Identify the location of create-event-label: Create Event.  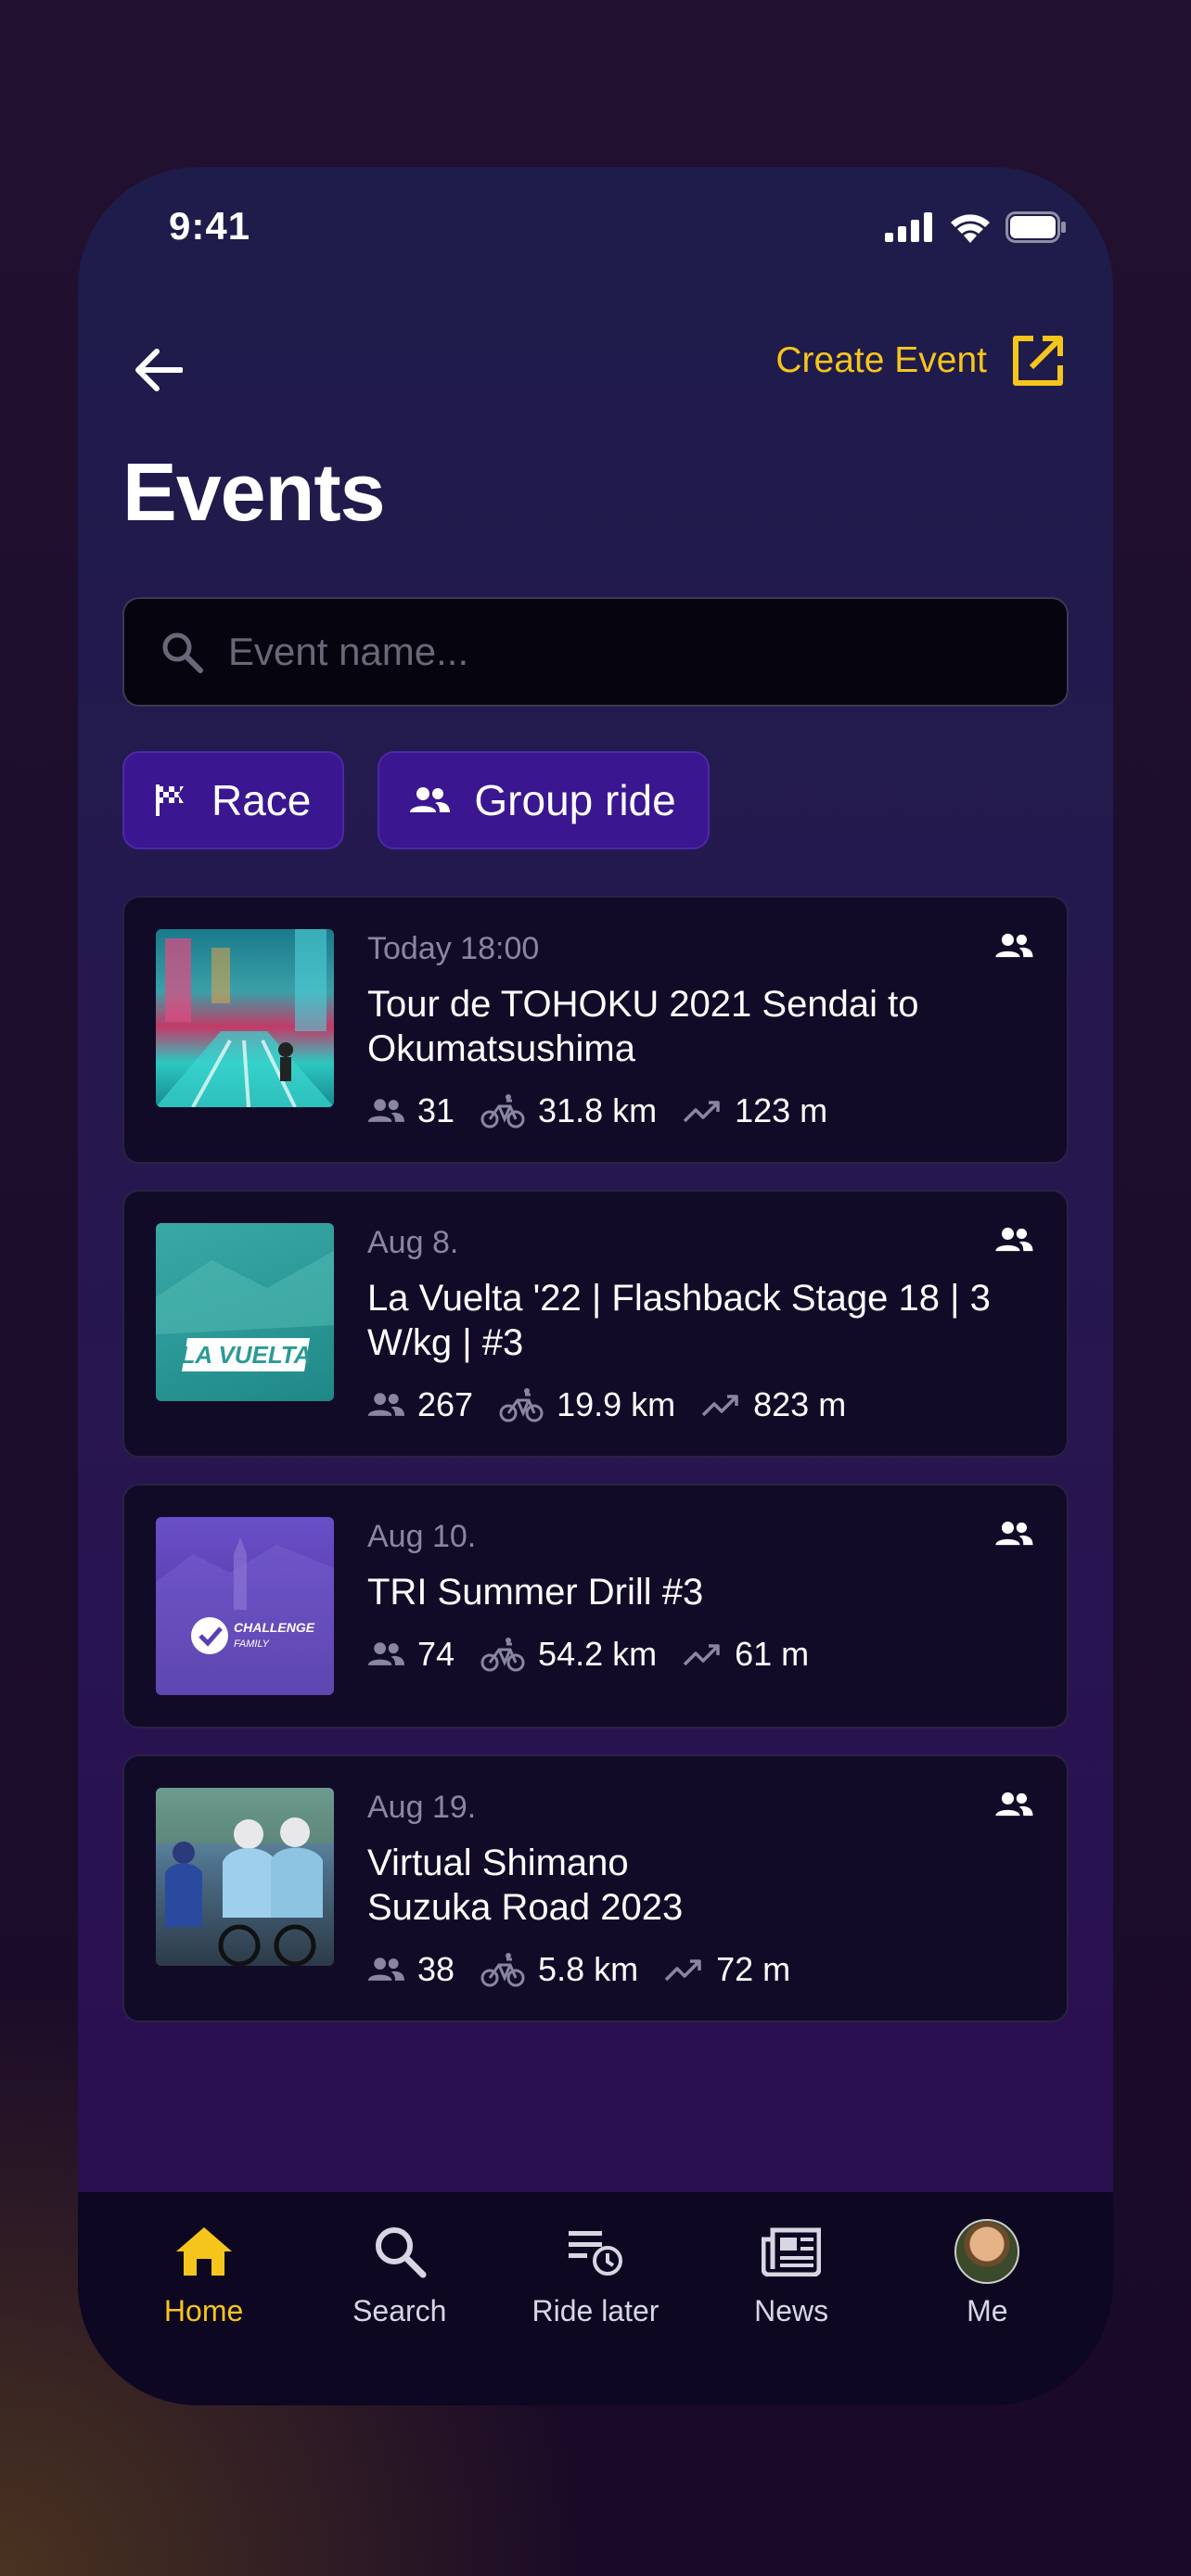
(881, 360).